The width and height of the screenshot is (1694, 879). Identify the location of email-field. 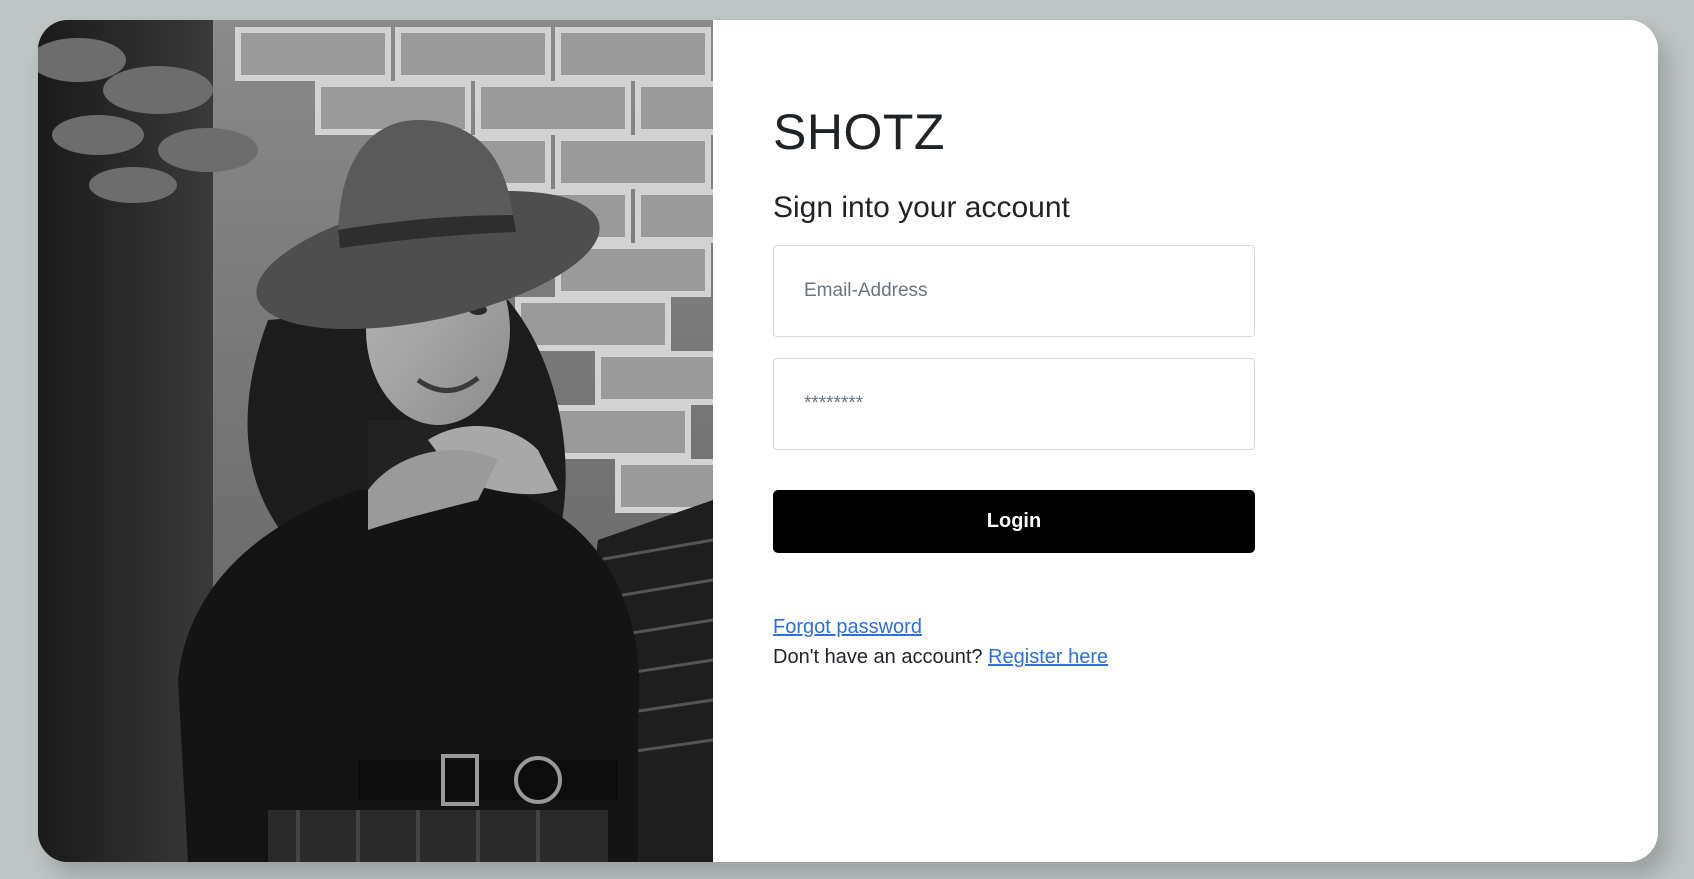
(1014, 291).